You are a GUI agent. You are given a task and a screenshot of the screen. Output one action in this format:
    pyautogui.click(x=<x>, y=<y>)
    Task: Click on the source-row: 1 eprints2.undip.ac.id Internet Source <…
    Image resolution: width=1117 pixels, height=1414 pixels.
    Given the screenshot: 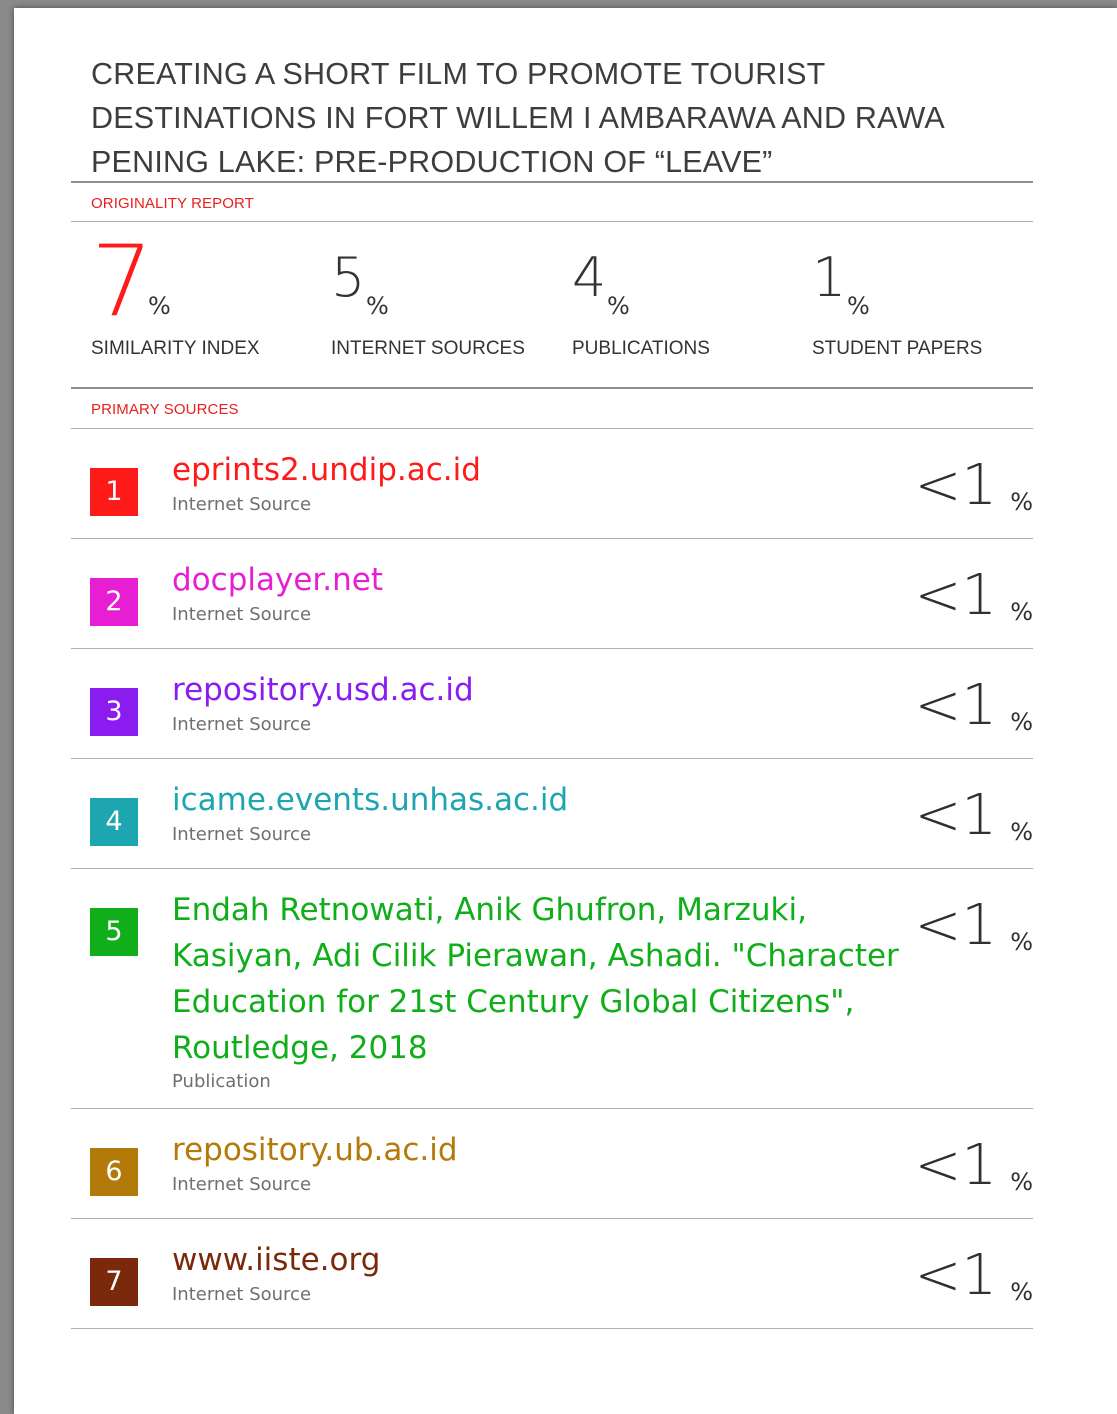 What is the action you would take?
    pyautogui.click(x=552, y=484)
    